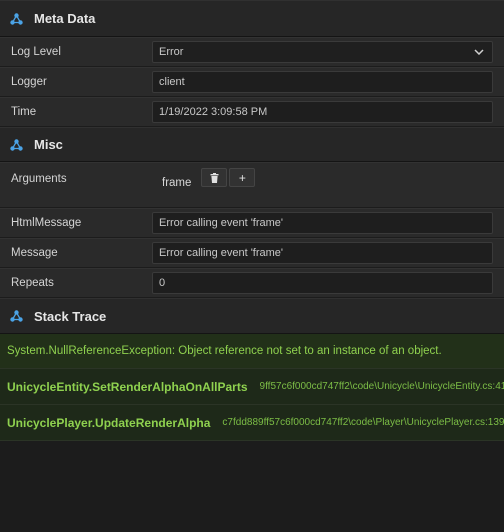  Describe the element at coordinates (242, 177) in the screenshot. I see `add-argument-button: +` at that location.